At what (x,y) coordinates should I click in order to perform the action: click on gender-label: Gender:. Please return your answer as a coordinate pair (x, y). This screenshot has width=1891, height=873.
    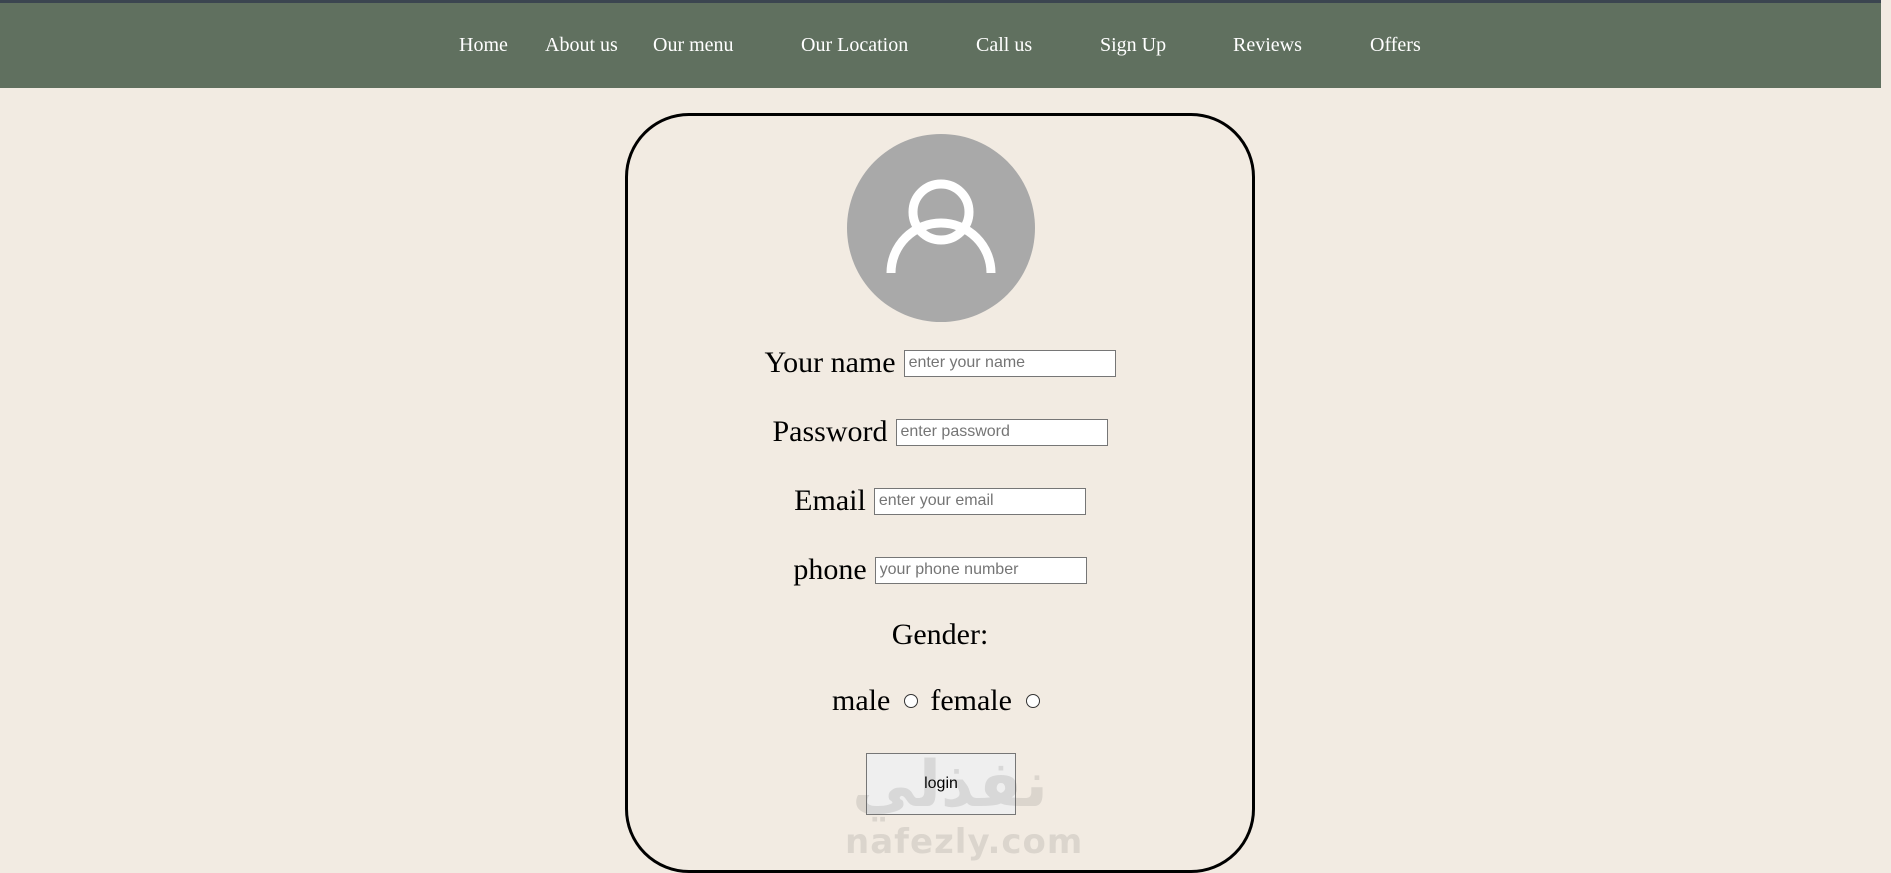
    Looking at the image, I should click on (940, 634).